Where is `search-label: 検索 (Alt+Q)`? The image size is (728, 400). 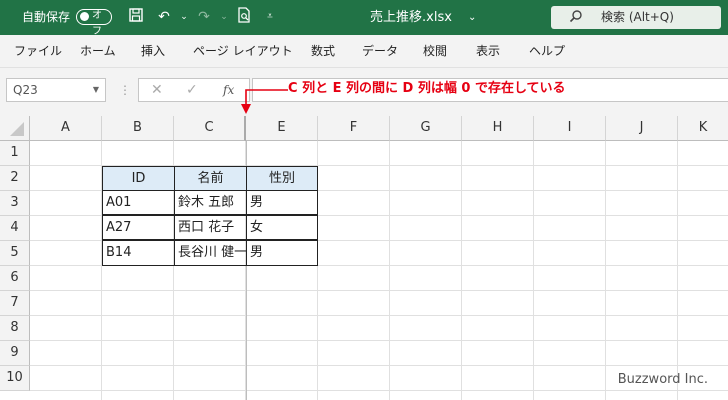
search-label: 検索 (Alt+Q) is located at coordinates (637, 17).